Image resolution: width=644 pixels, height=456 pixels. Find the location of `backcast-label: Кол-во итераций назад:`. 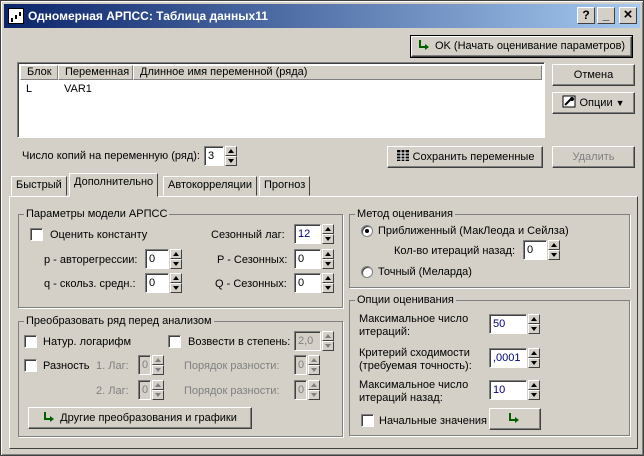

backcast-label: Кол-во итераций назад: is located at coordinates (455, 251).